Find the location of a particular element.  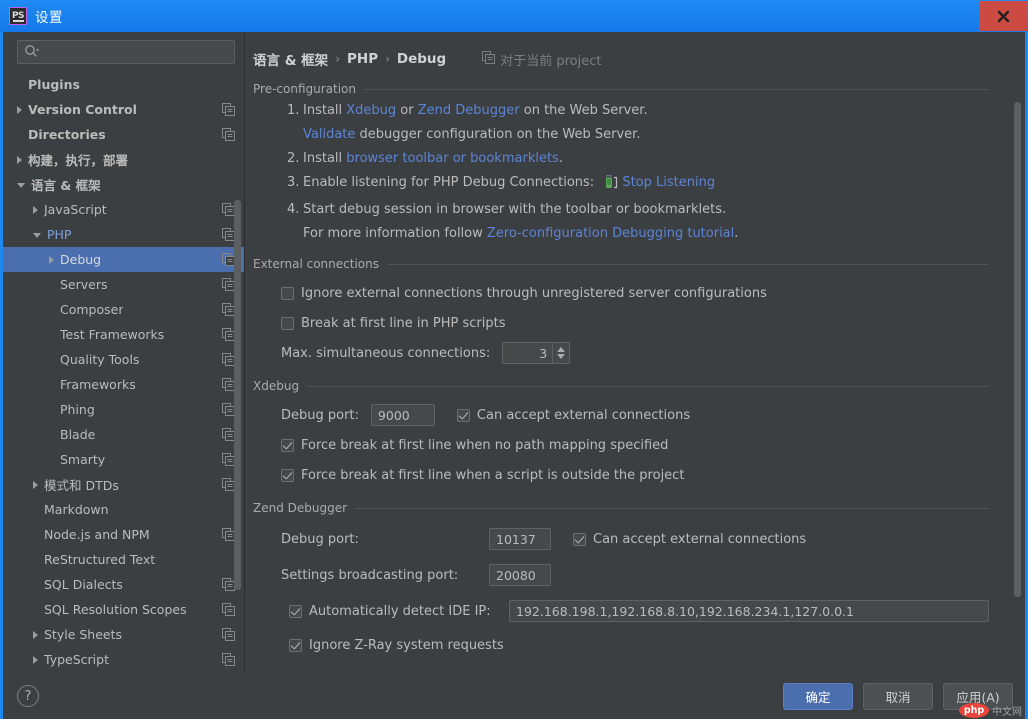

sidebar-item-: 构建，执行，部署 is located at coordinates (123, 159).